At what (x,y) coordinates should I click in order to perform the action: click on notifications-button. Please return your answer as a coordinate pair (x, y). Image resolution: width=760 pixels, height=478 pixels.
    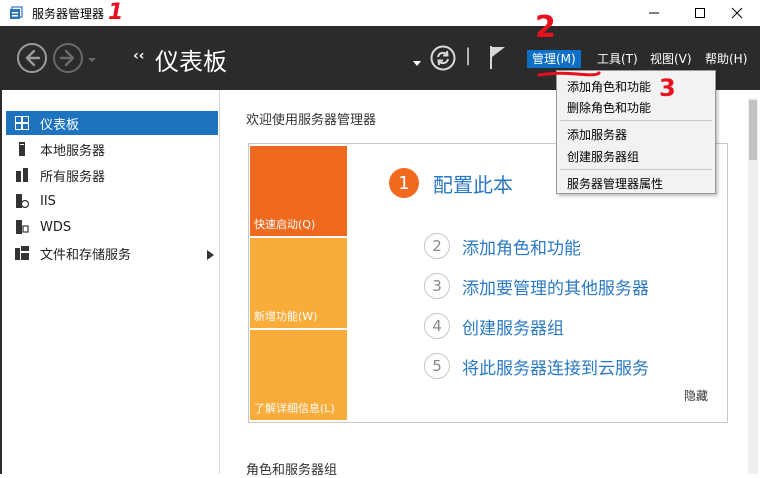
    Looking at the image, I should click on (498, 58).